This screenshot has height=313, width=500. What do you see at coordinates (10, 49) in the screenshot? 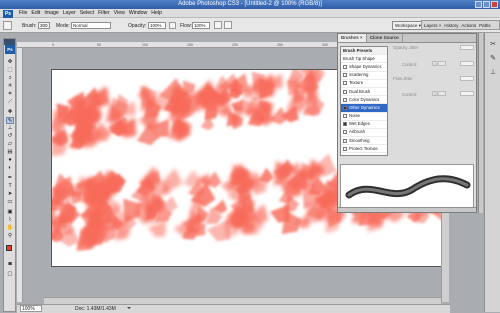
I see `toolbox-logo: Ps` at bounding box center [10, 49].